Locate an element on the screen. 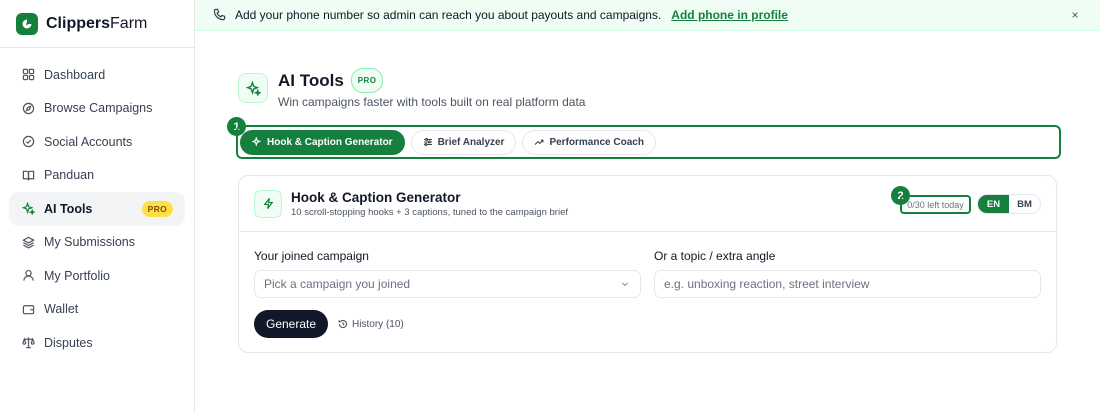  tab-label: Brief Analyzer is located at coordinates (471, 142).